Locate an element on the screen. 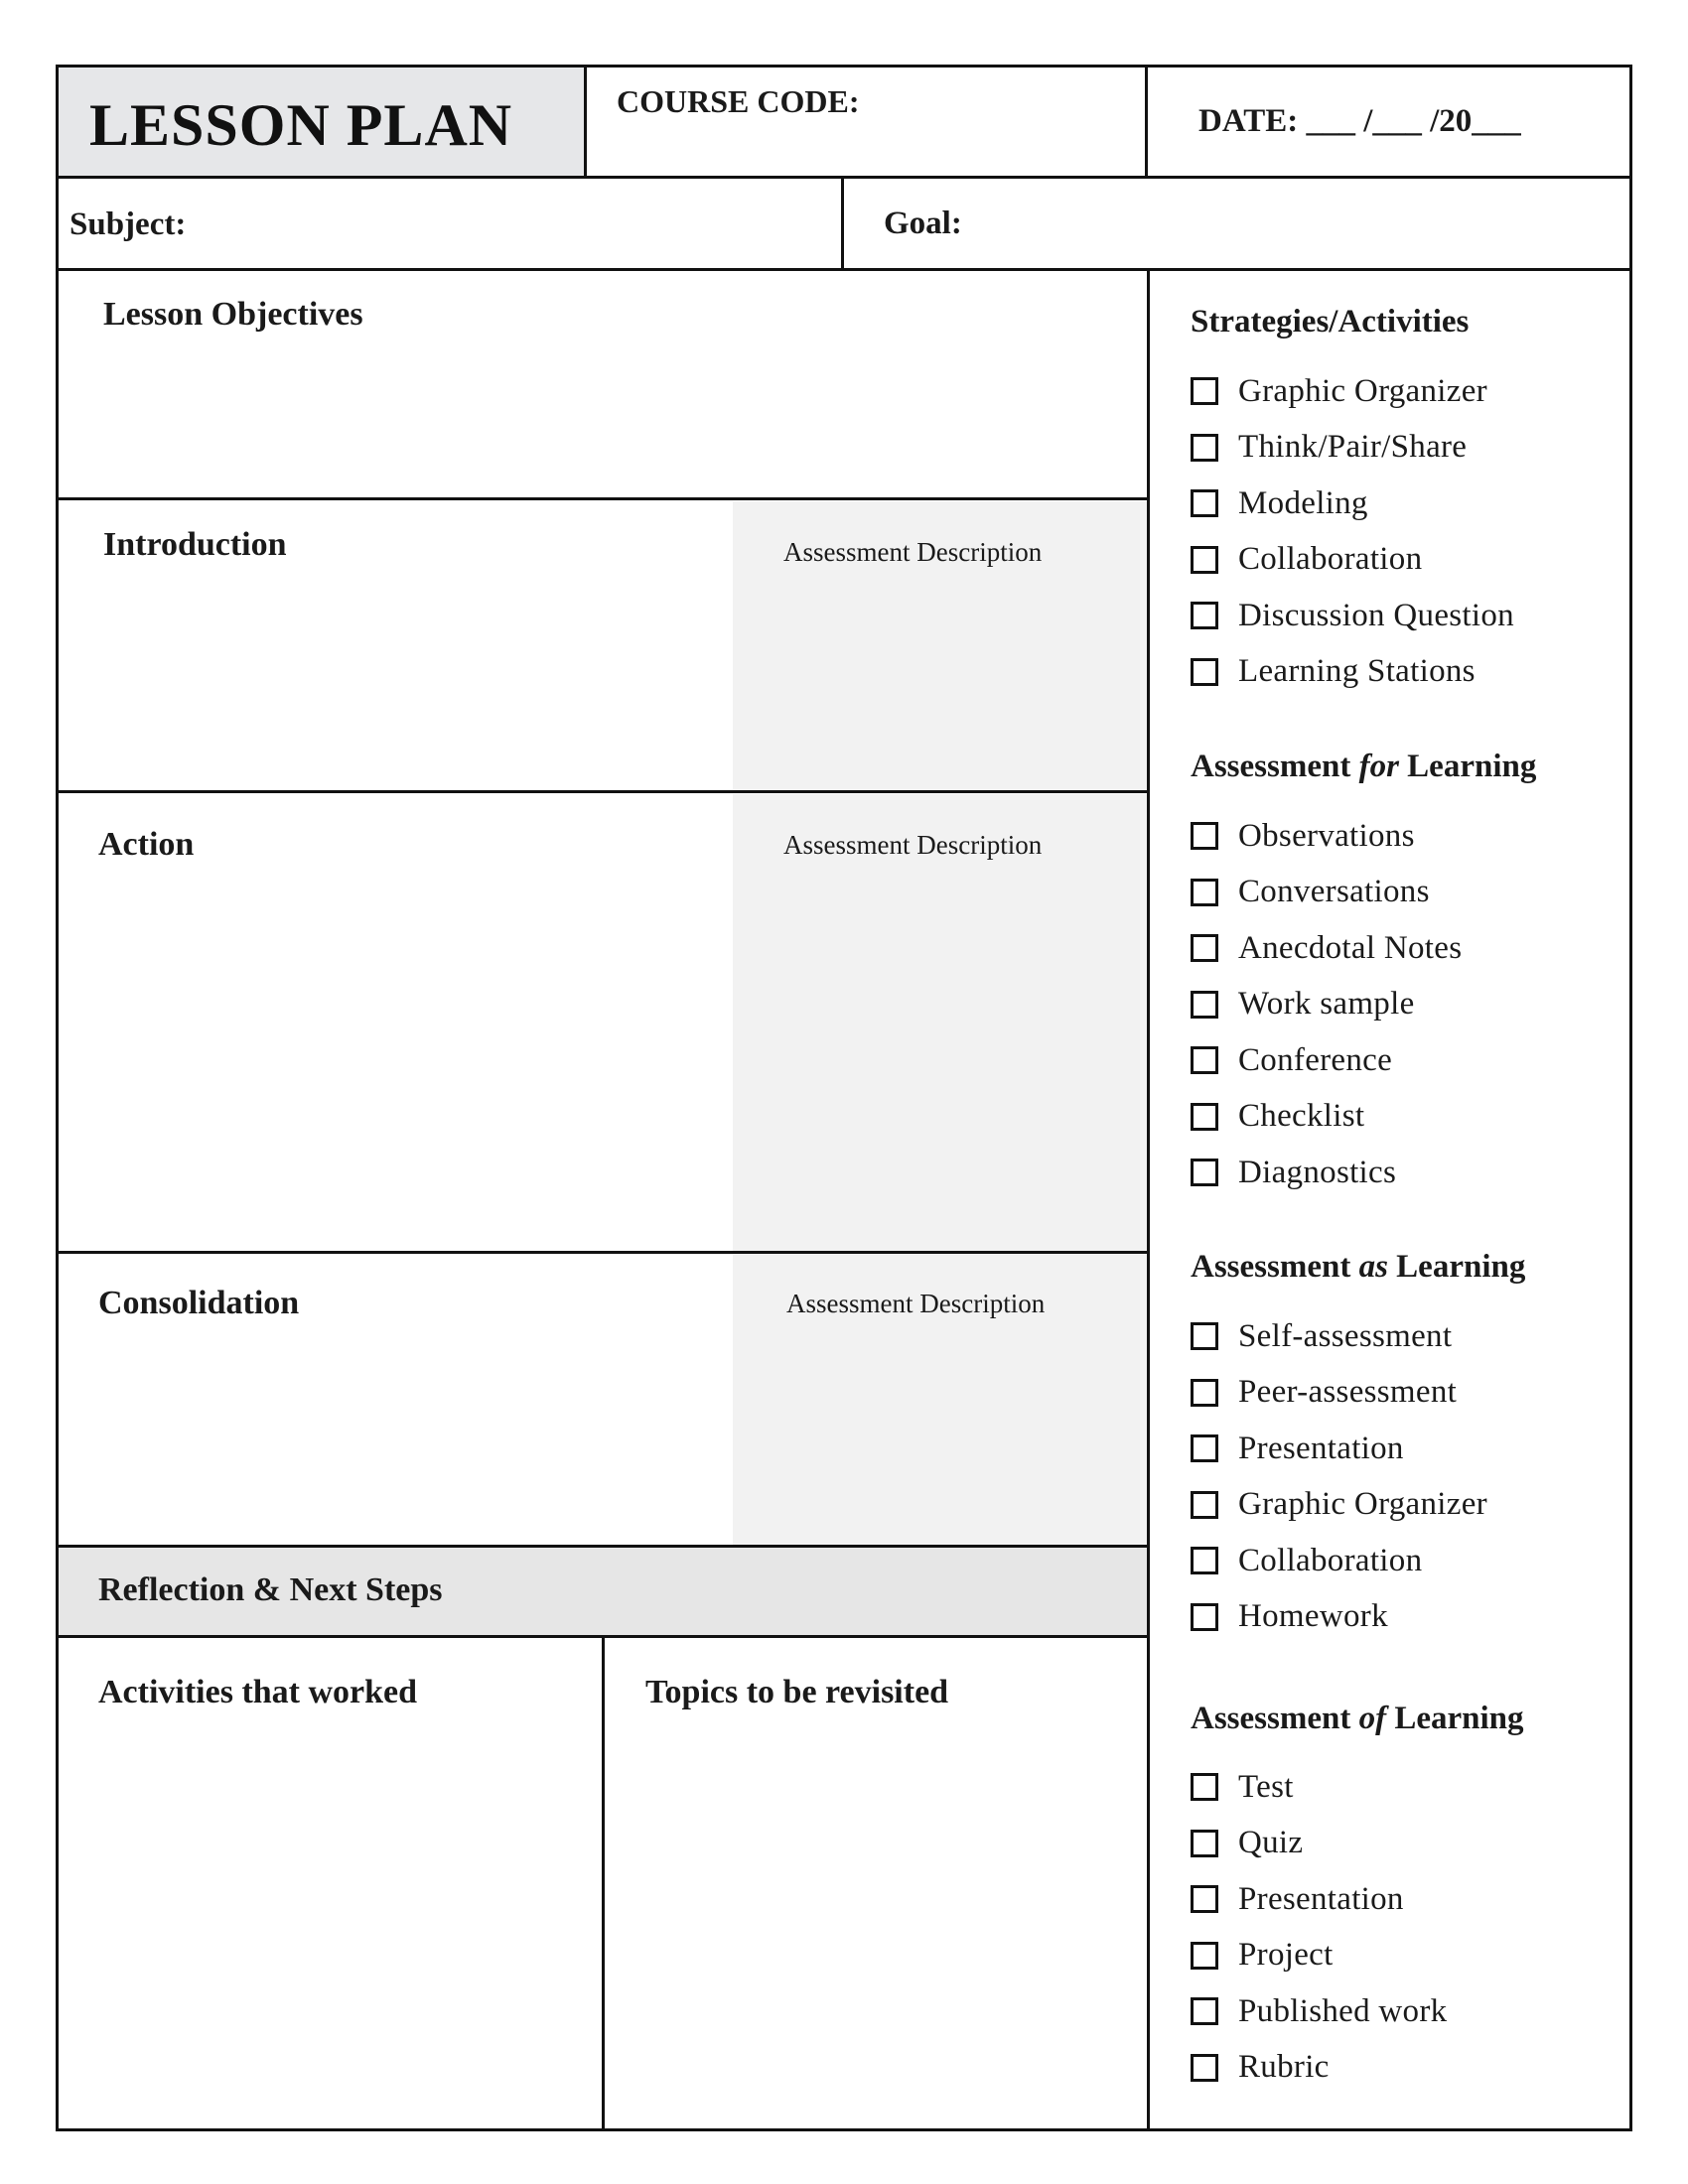  checklist-item: Discussion Question is located at coordinates (1352, 616).